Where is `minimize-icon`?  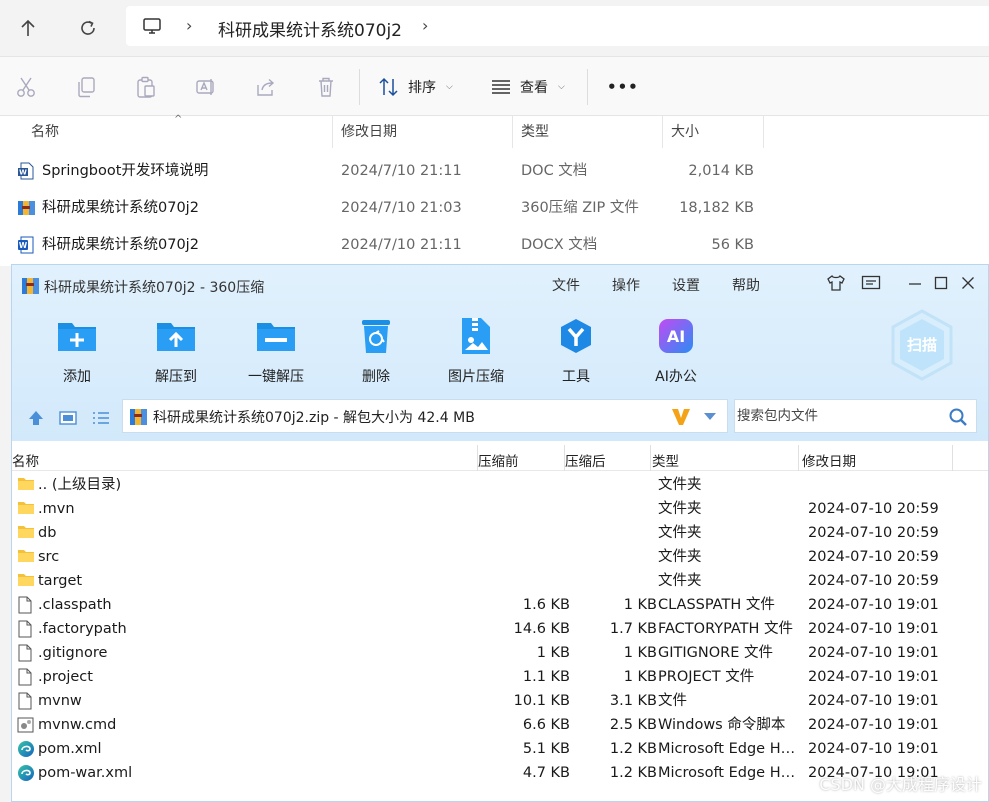
minimize-icon is located at coordinates (915, 283).